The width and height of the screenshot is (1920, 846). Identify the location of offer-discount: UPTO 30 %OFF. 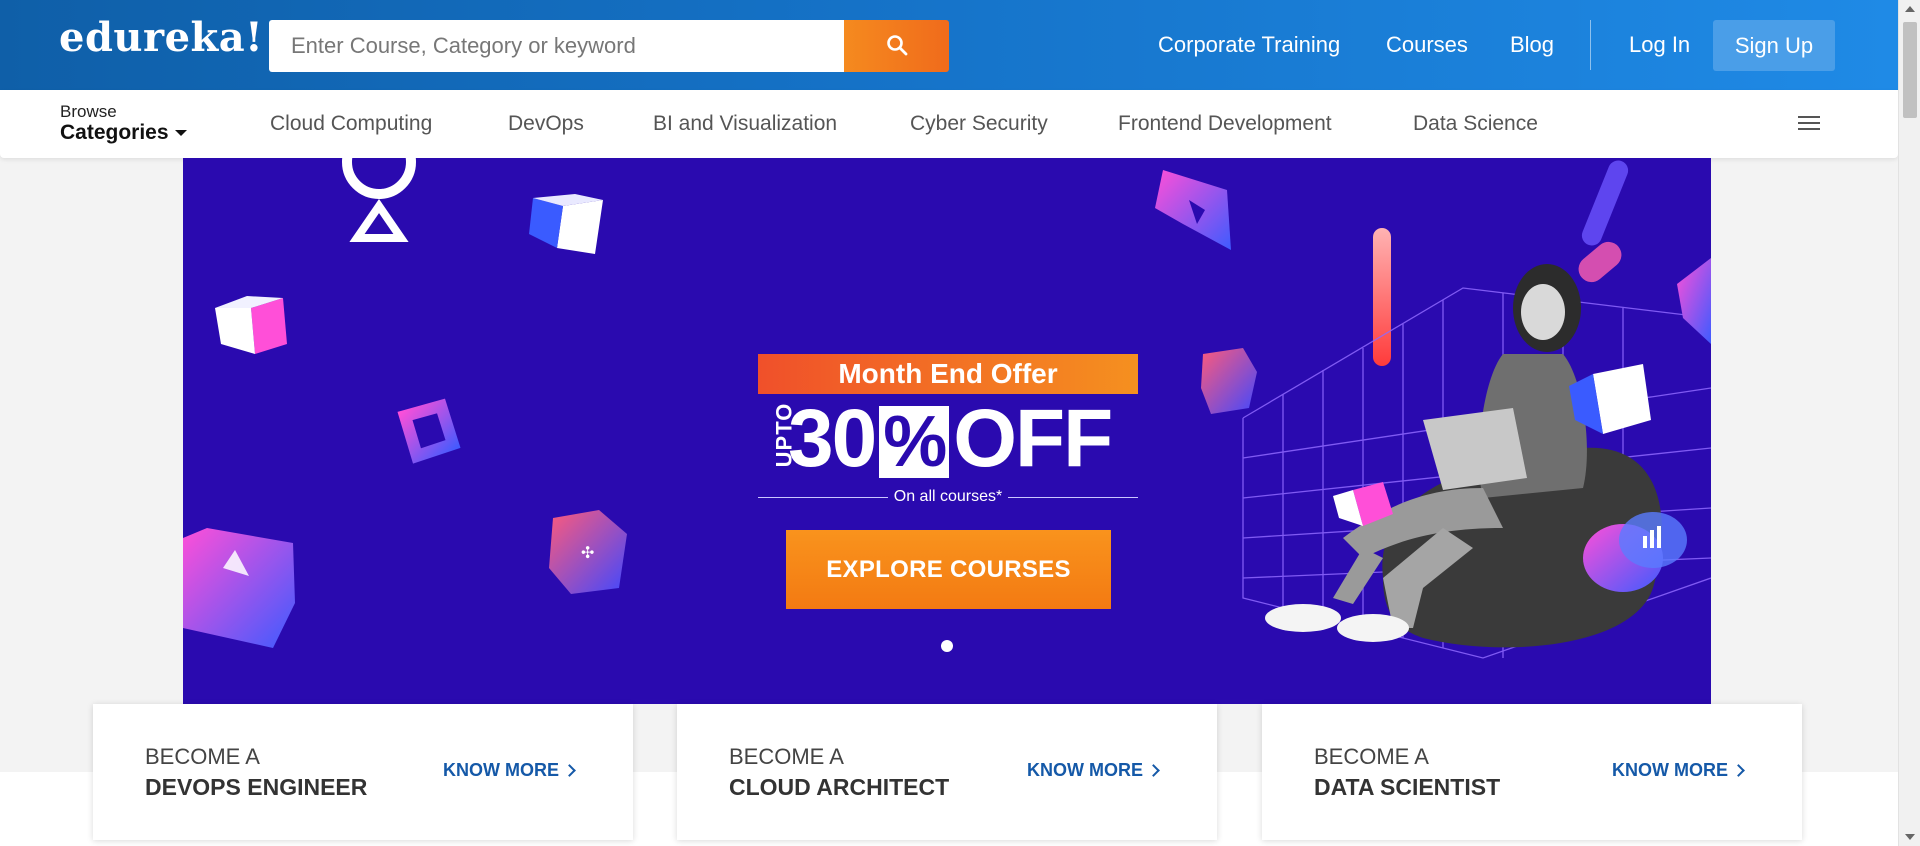
(948, 439).